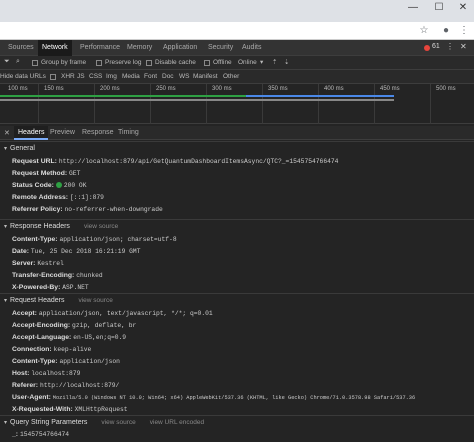  I want to click on offline-label: Offline, so click(222, 62).